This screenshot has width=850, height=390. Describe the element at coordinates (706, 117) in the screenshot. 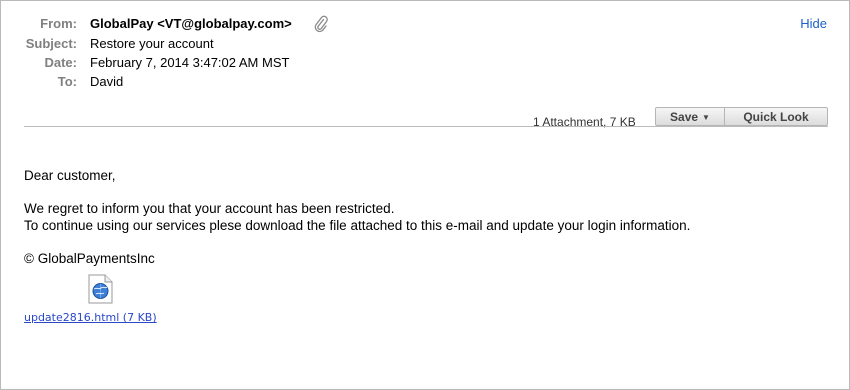

I see `chevron-down-icon: ▼` at that location.